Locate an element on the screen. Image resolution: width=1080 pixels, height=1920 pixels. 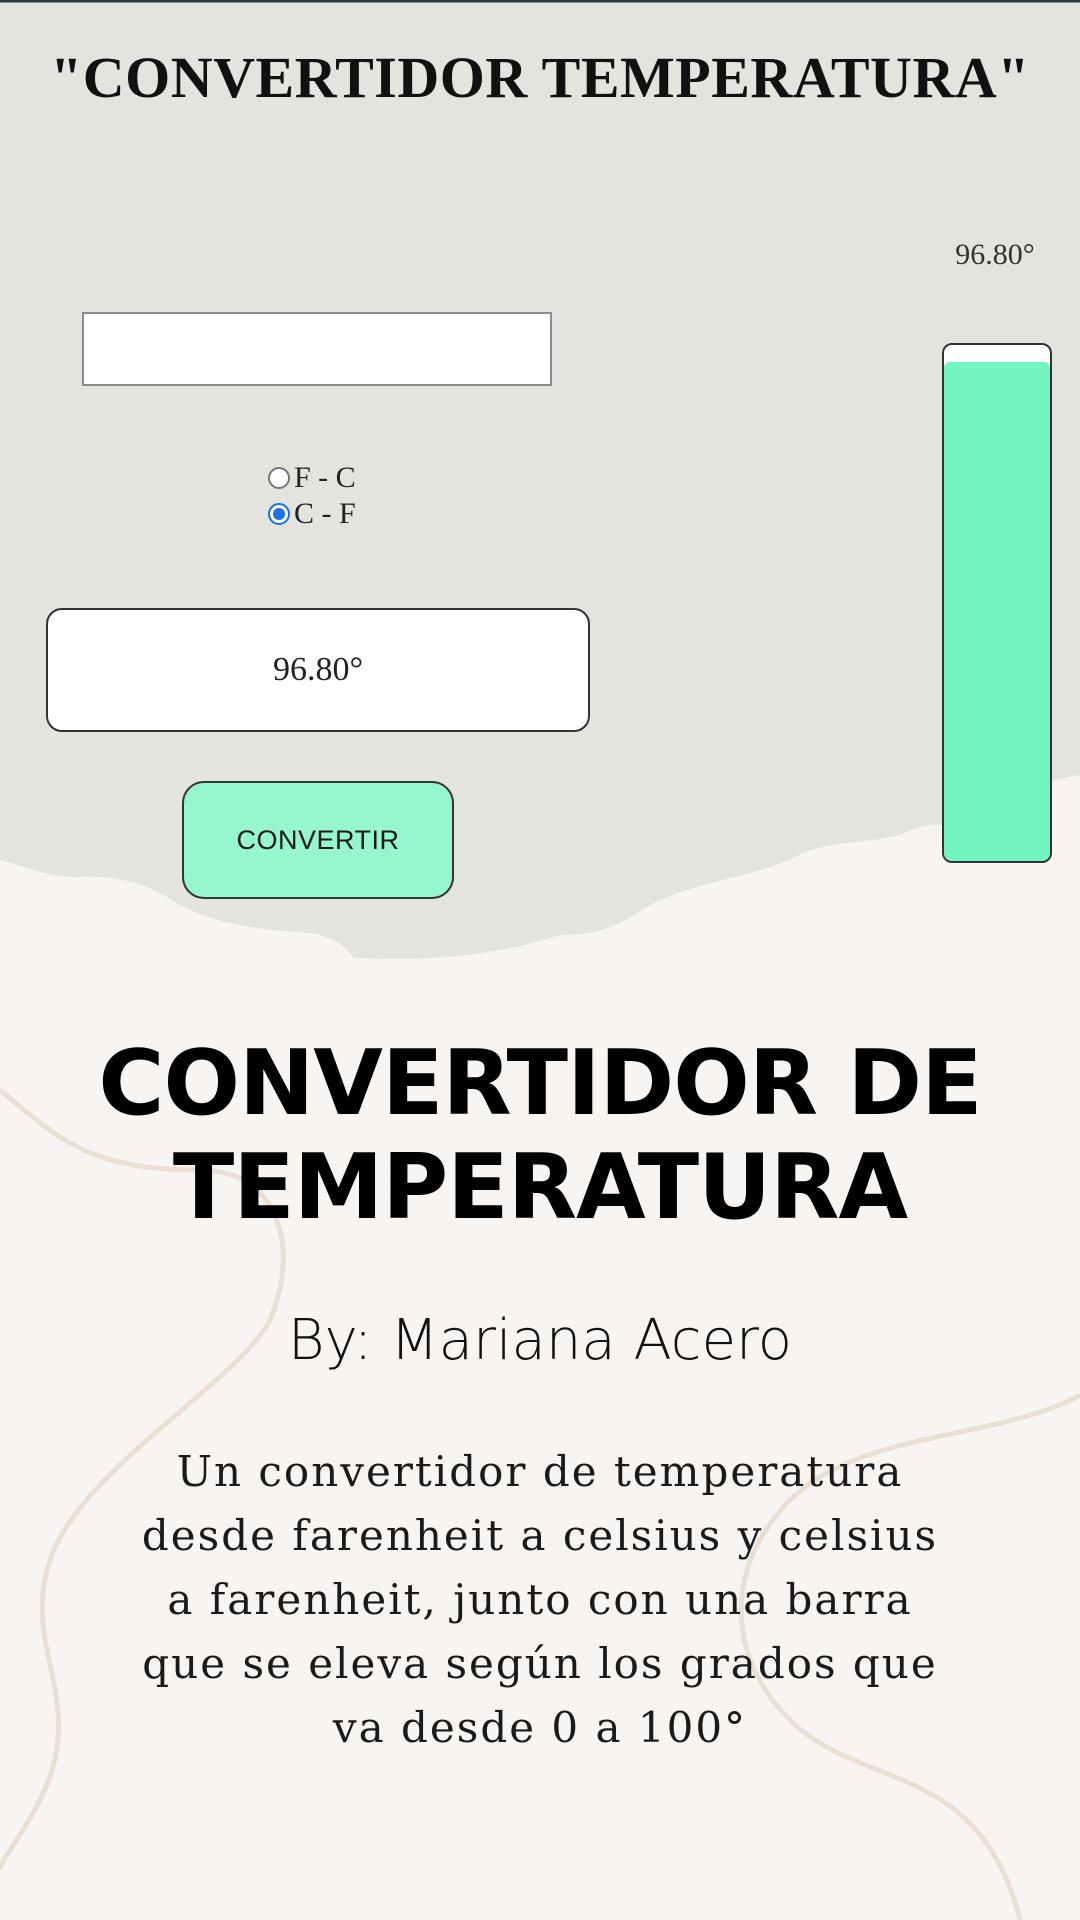
promo-heading-line-2: TEMPERATURA is located at coordinates (540, 1187).